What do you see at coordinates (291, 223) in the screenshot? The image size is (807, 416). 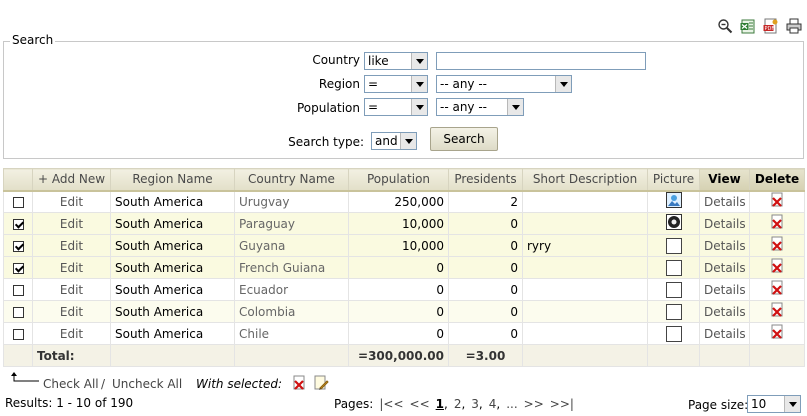 I see `country-cell: Paraguay` at bounding box center [291, 223].